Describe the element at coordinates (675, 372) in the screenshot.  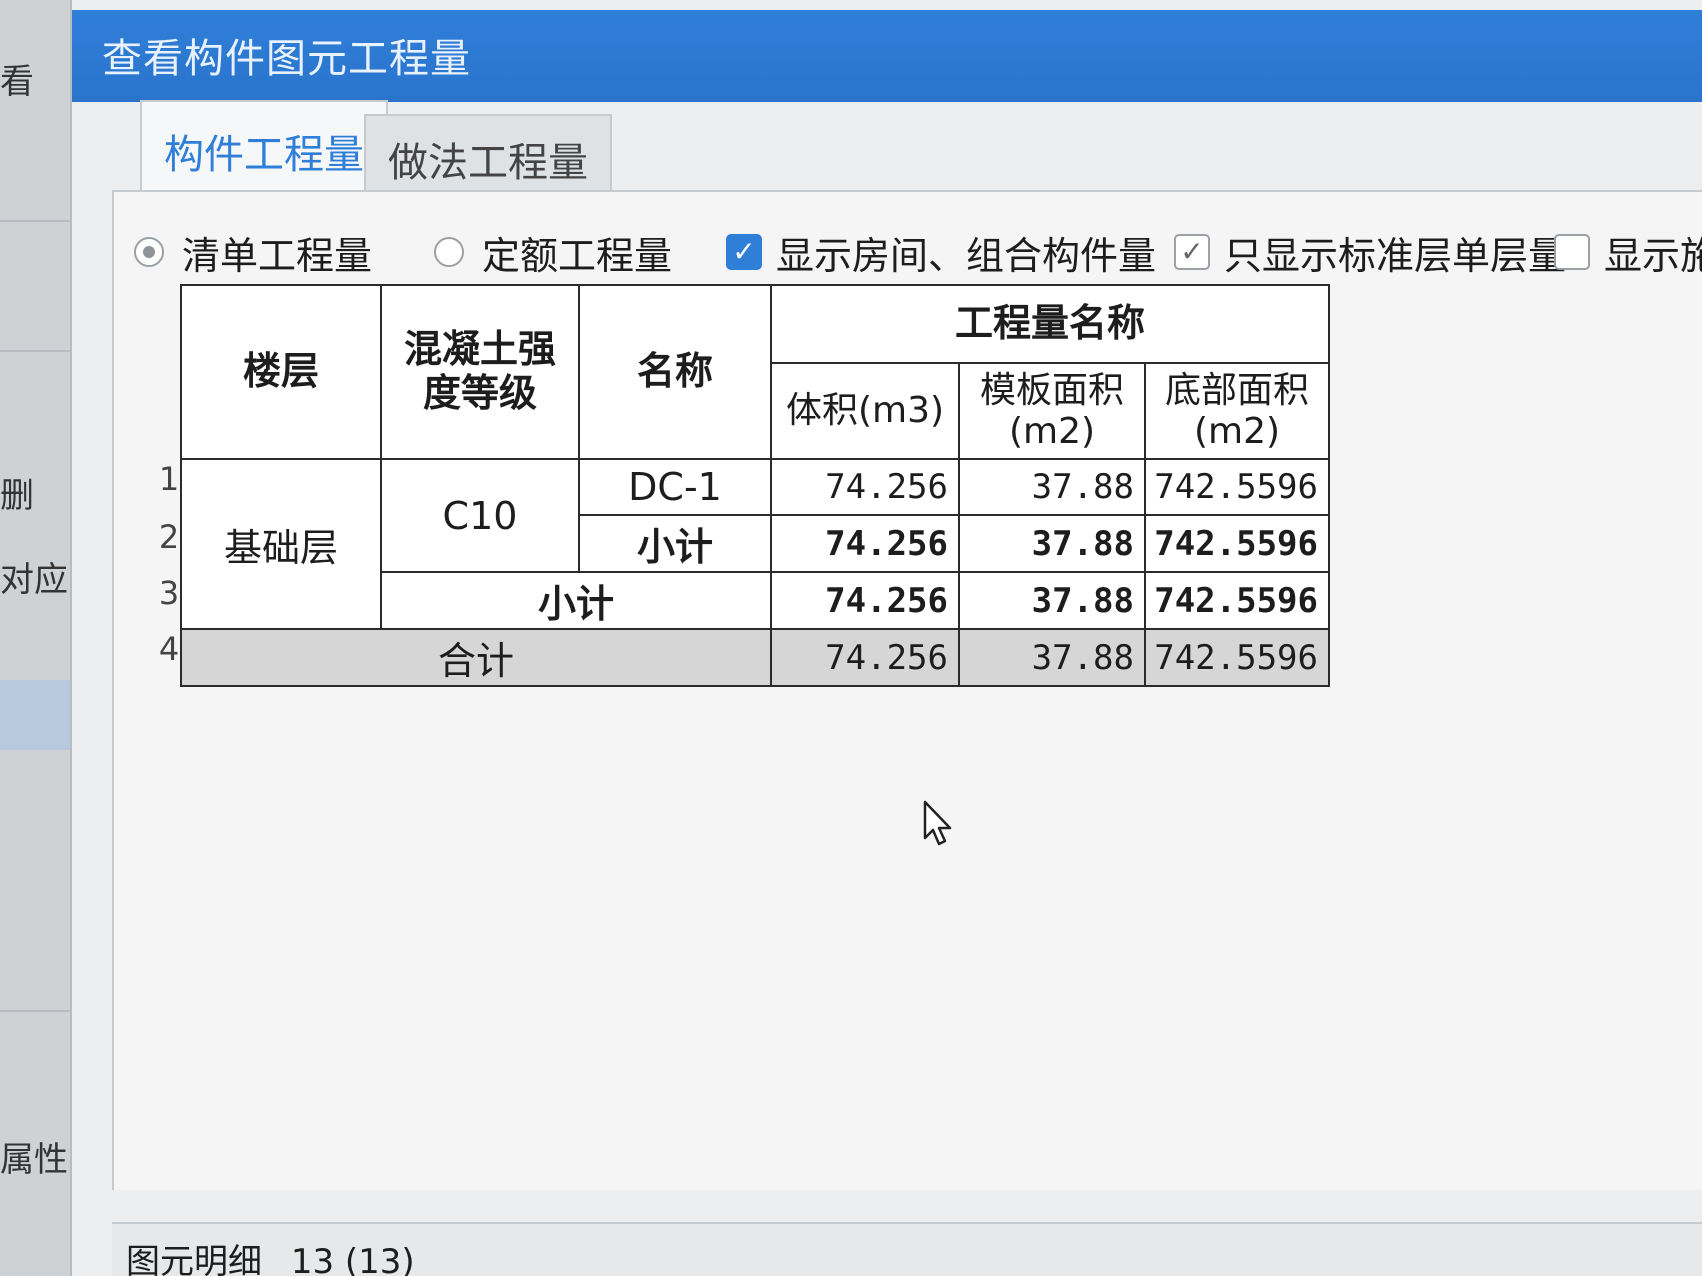
I see `header-name: 名称` at that location.